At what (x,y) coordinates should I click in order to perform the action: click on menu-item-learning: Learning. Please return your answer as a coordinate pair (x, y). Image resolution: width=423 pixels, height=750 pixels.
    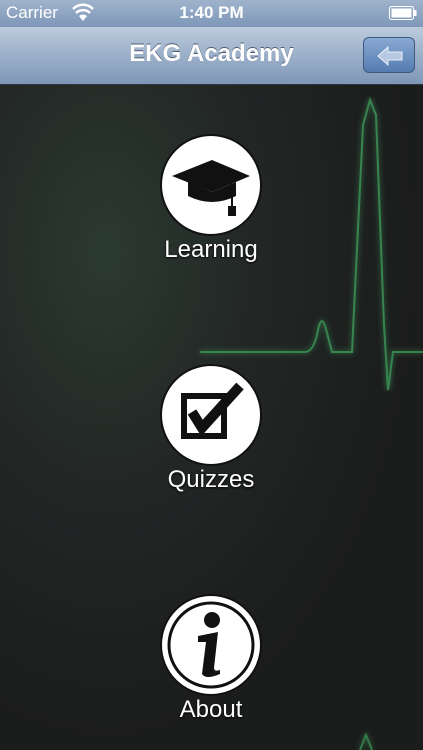
    Looking at the image, I should click on (211, 200).